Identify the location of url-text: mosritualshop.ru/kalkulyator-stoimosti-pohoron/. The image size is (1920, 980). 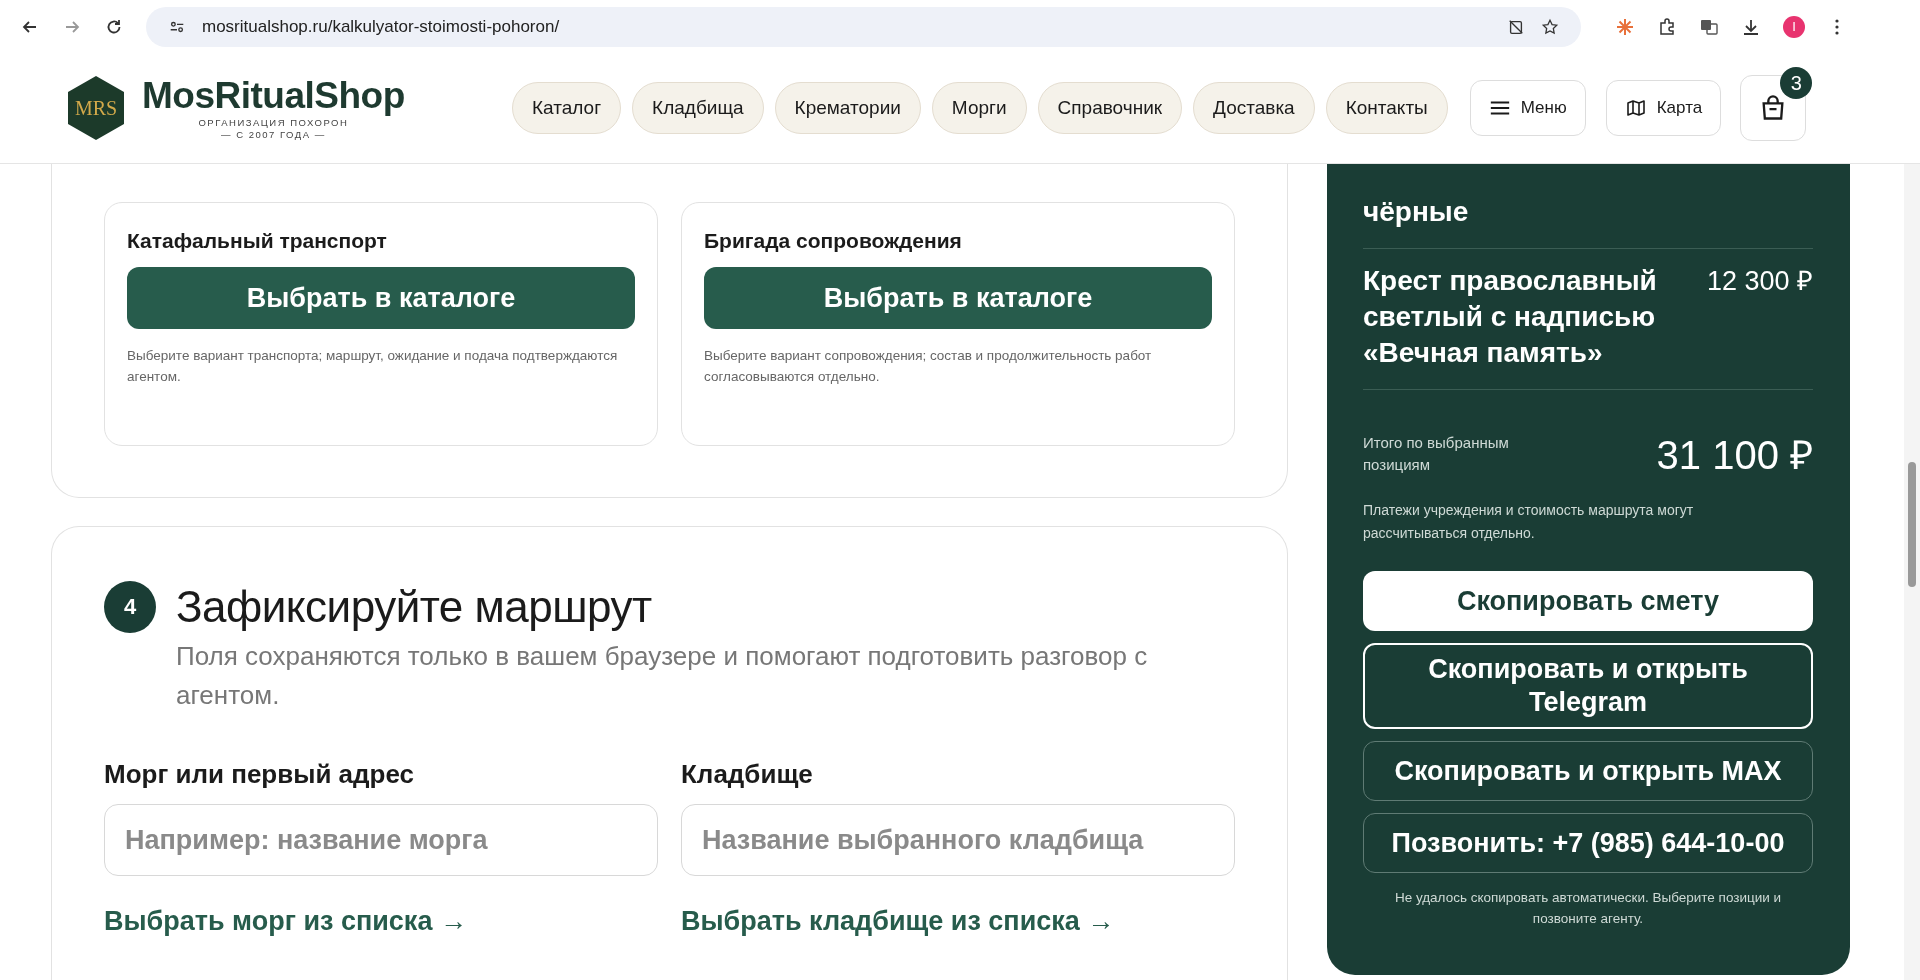
(381, 26).